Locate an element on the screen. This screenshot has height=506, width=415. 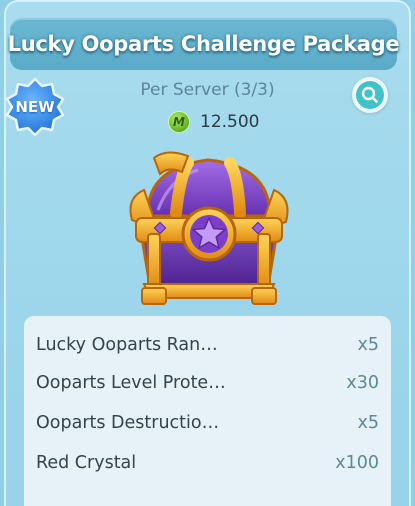
list-item: Ooparts Level Prote… x30 is located at coordinates (207, 383).